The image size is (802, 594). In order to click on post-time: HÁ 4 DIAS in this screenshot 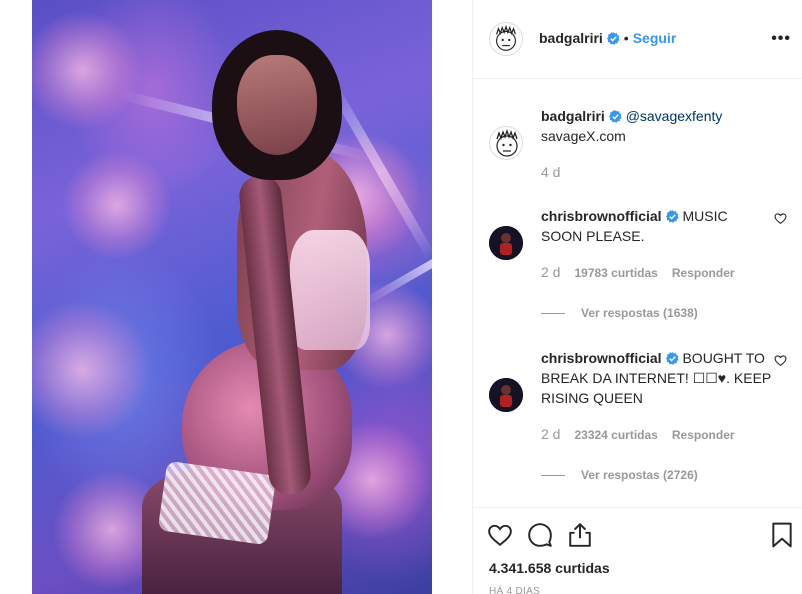, I will do `click(514, 590)`.